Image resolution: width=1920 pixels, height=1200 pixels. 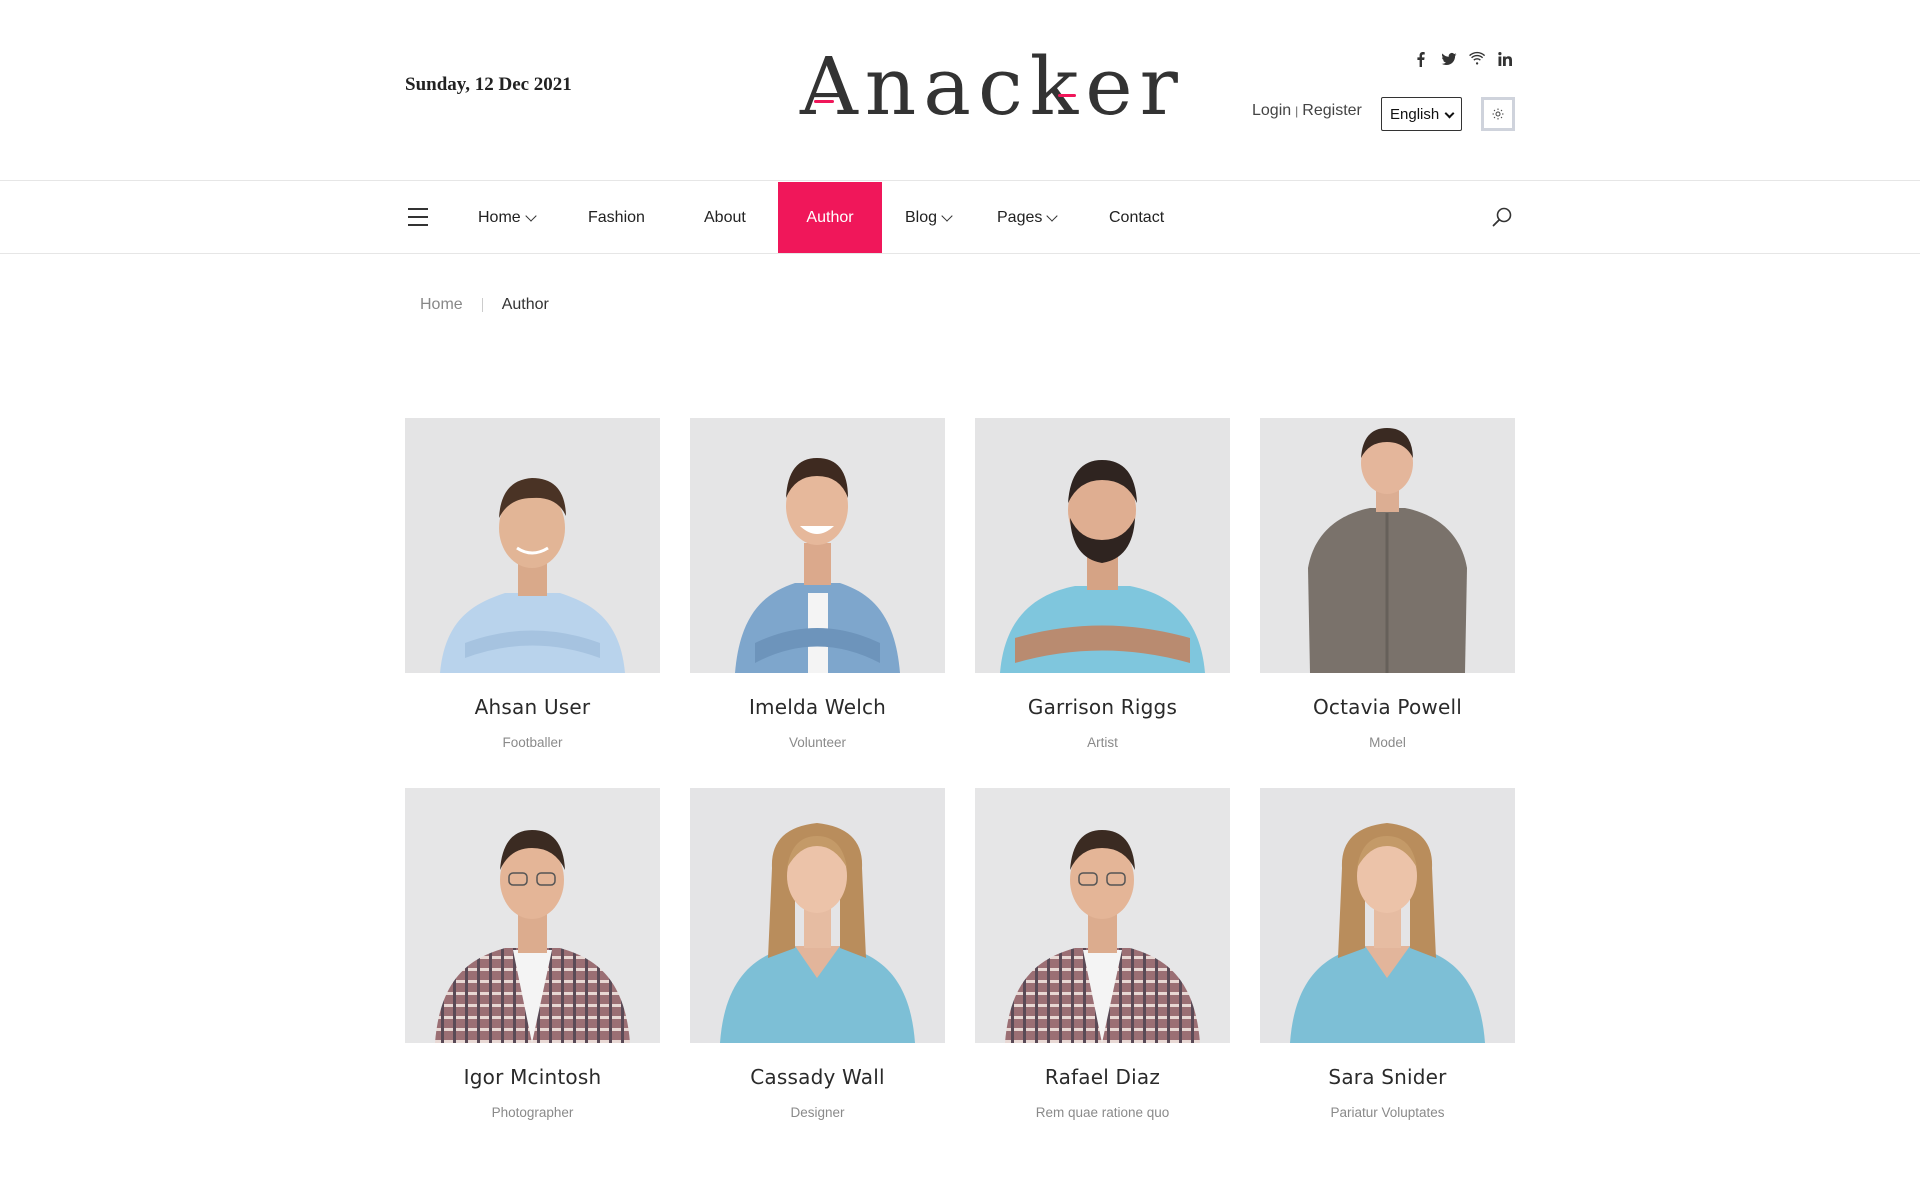 I want to click on current-date: Sunday, 12 Dec 2021, so click(x=488, y=84).